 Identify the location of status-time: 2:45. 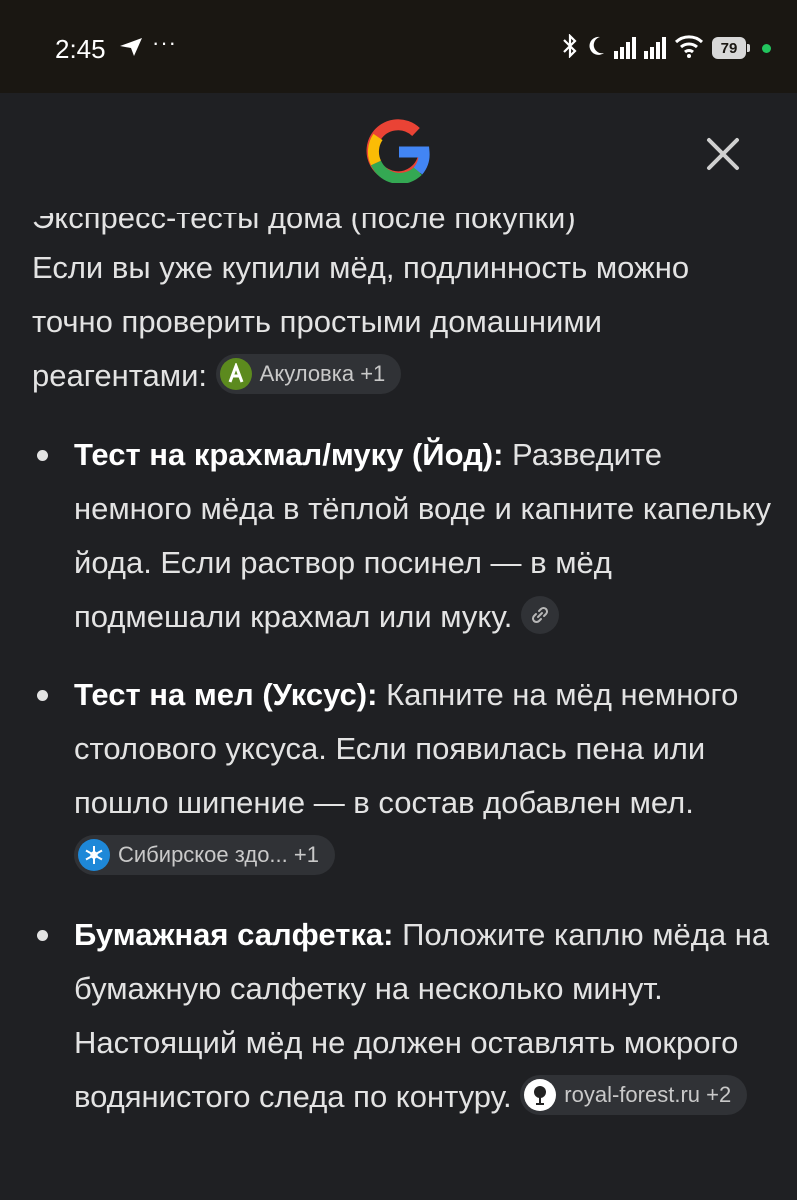
(80, 49).